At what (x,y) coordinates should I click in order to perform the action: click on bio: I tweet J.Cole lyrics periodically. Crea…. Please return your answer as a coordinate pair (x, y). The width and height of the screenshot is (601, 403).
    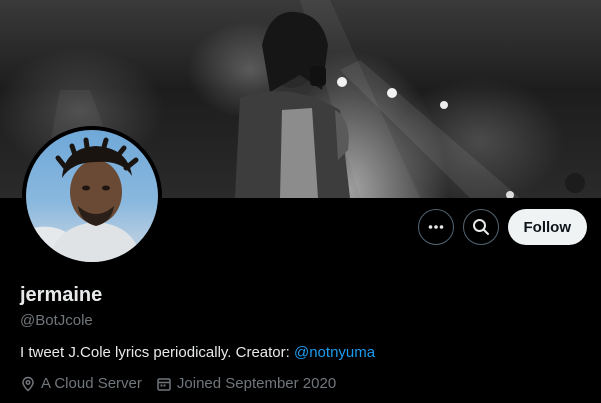
    Looking at the image, I should click on (197, 352).